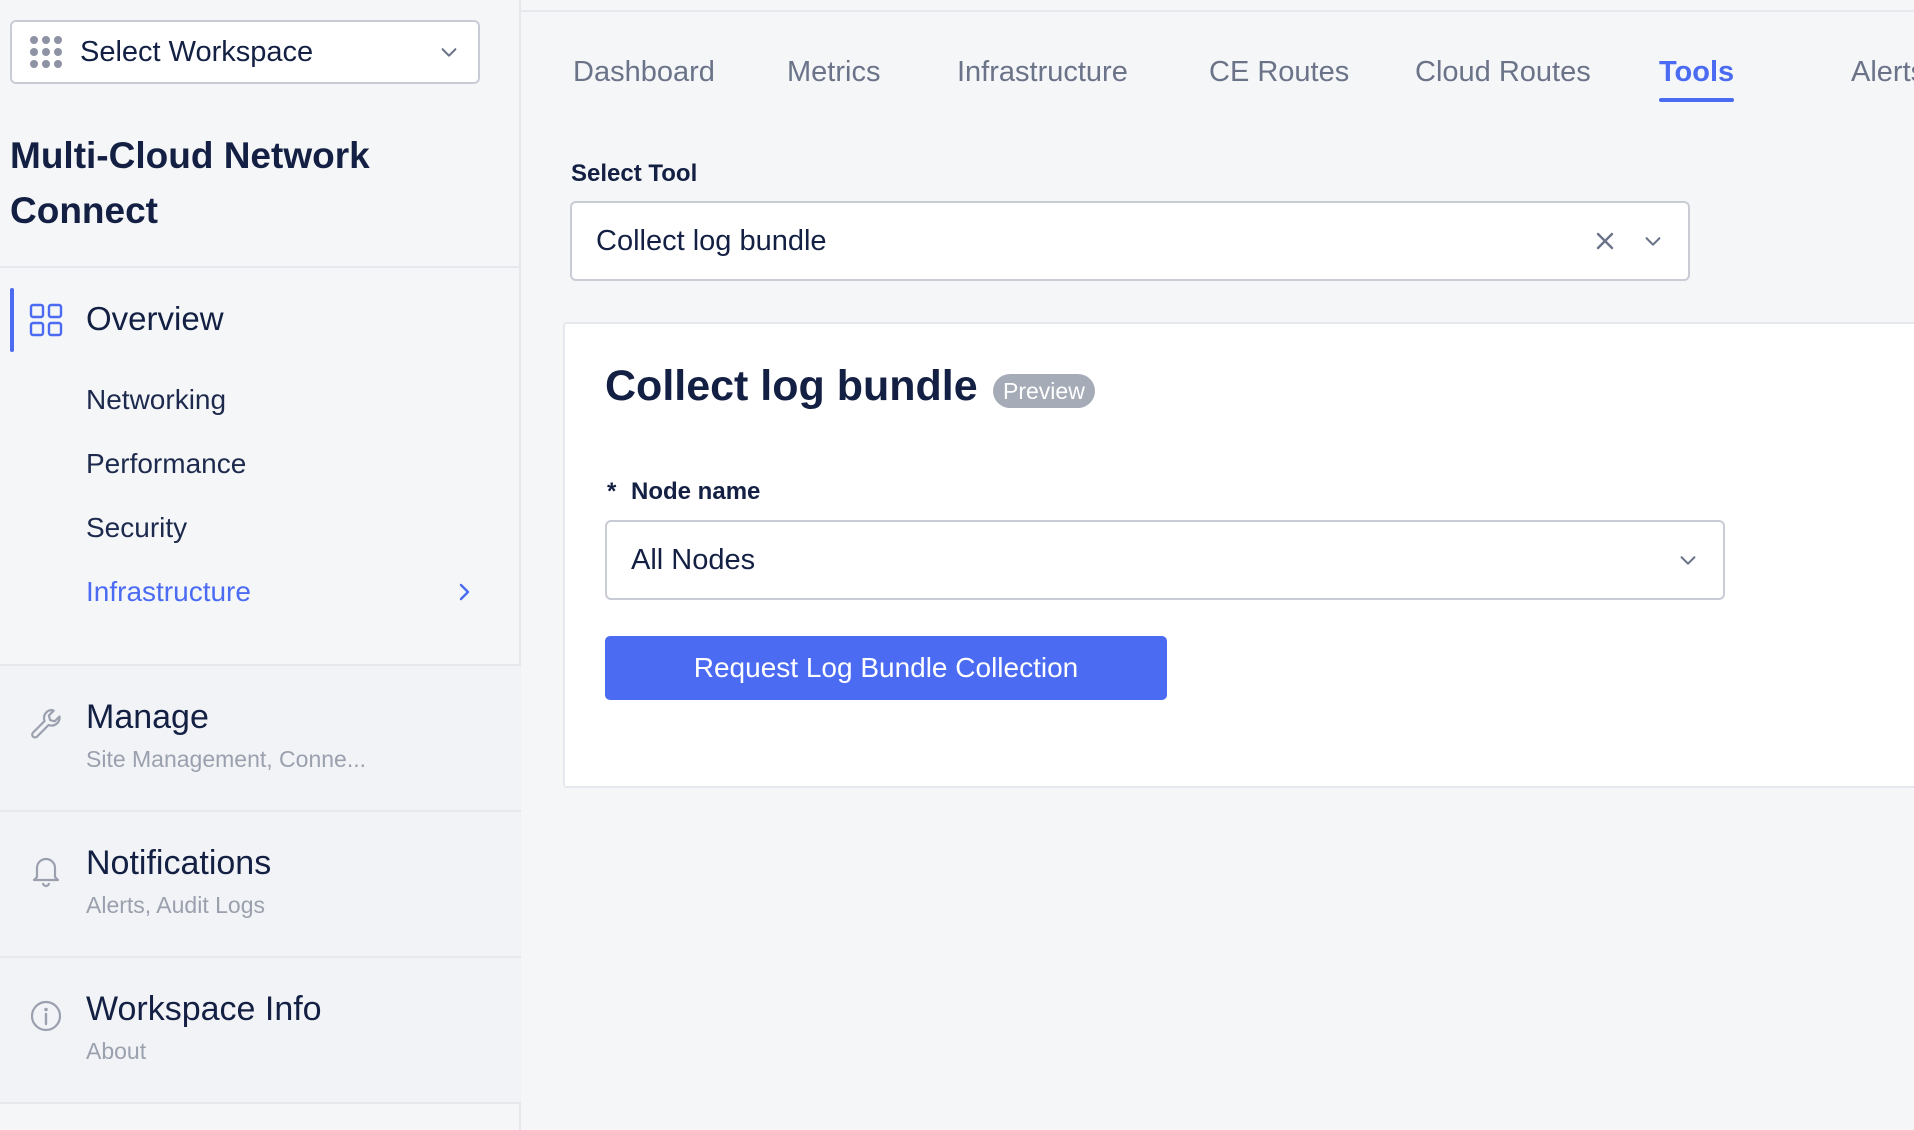  Describe the element at coordinates (12, 320) in the screenshot. I see `active-indicator` at that location.